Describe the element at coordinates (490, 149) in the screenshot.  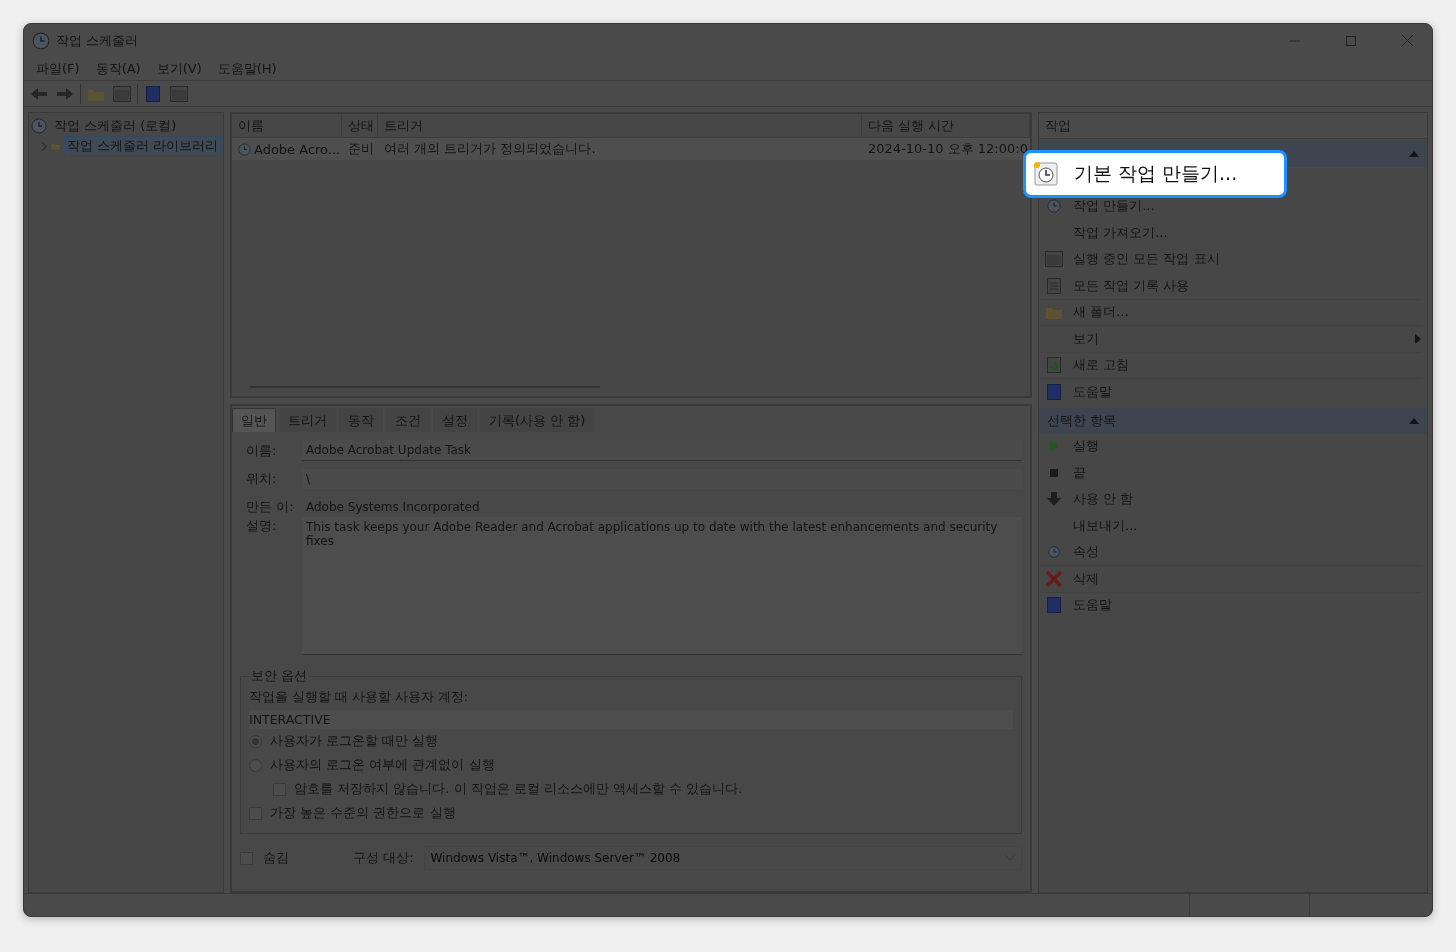
I see `table-cell: 여러 개의 트리거가 정의되었습니다.` at that location.